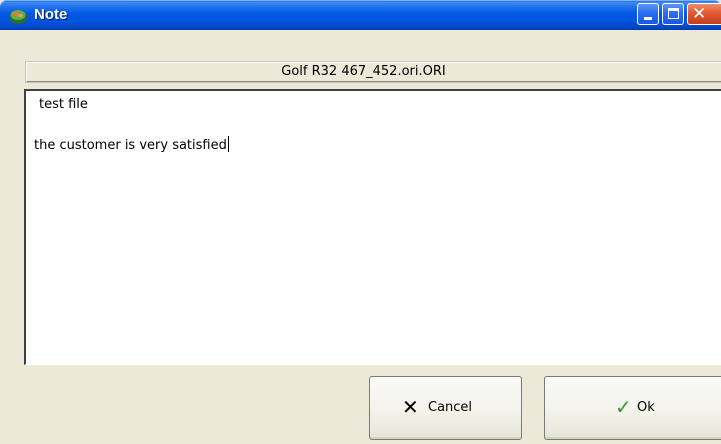  I want to click on maximize-icon, so click(673, 13).